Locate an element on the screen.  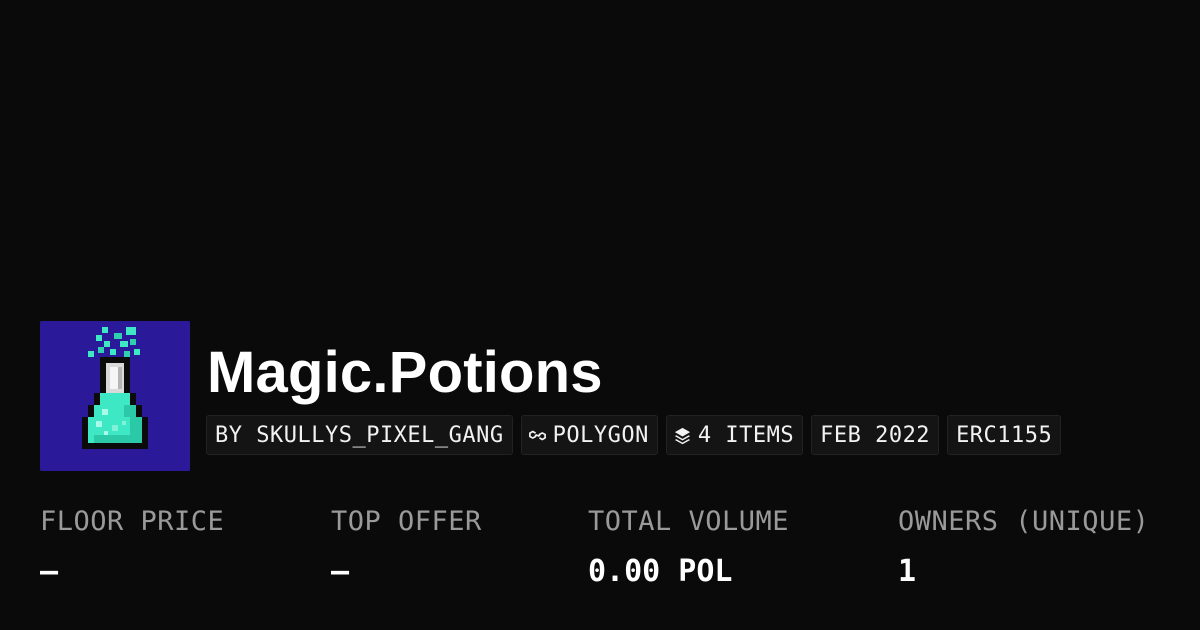
total-volume-value: 0.00 POL is located at coordinates (660, 571).